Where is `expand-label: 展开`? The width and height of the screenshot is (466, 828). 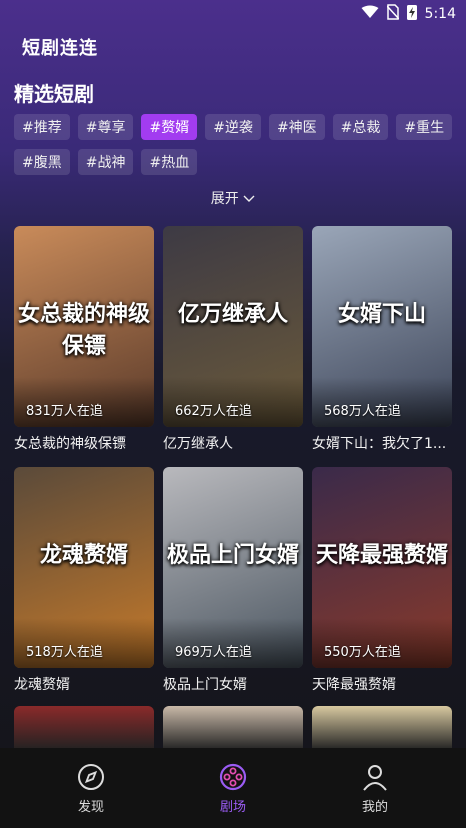 expand-label: 展开 is located at coordinates (224, 199).